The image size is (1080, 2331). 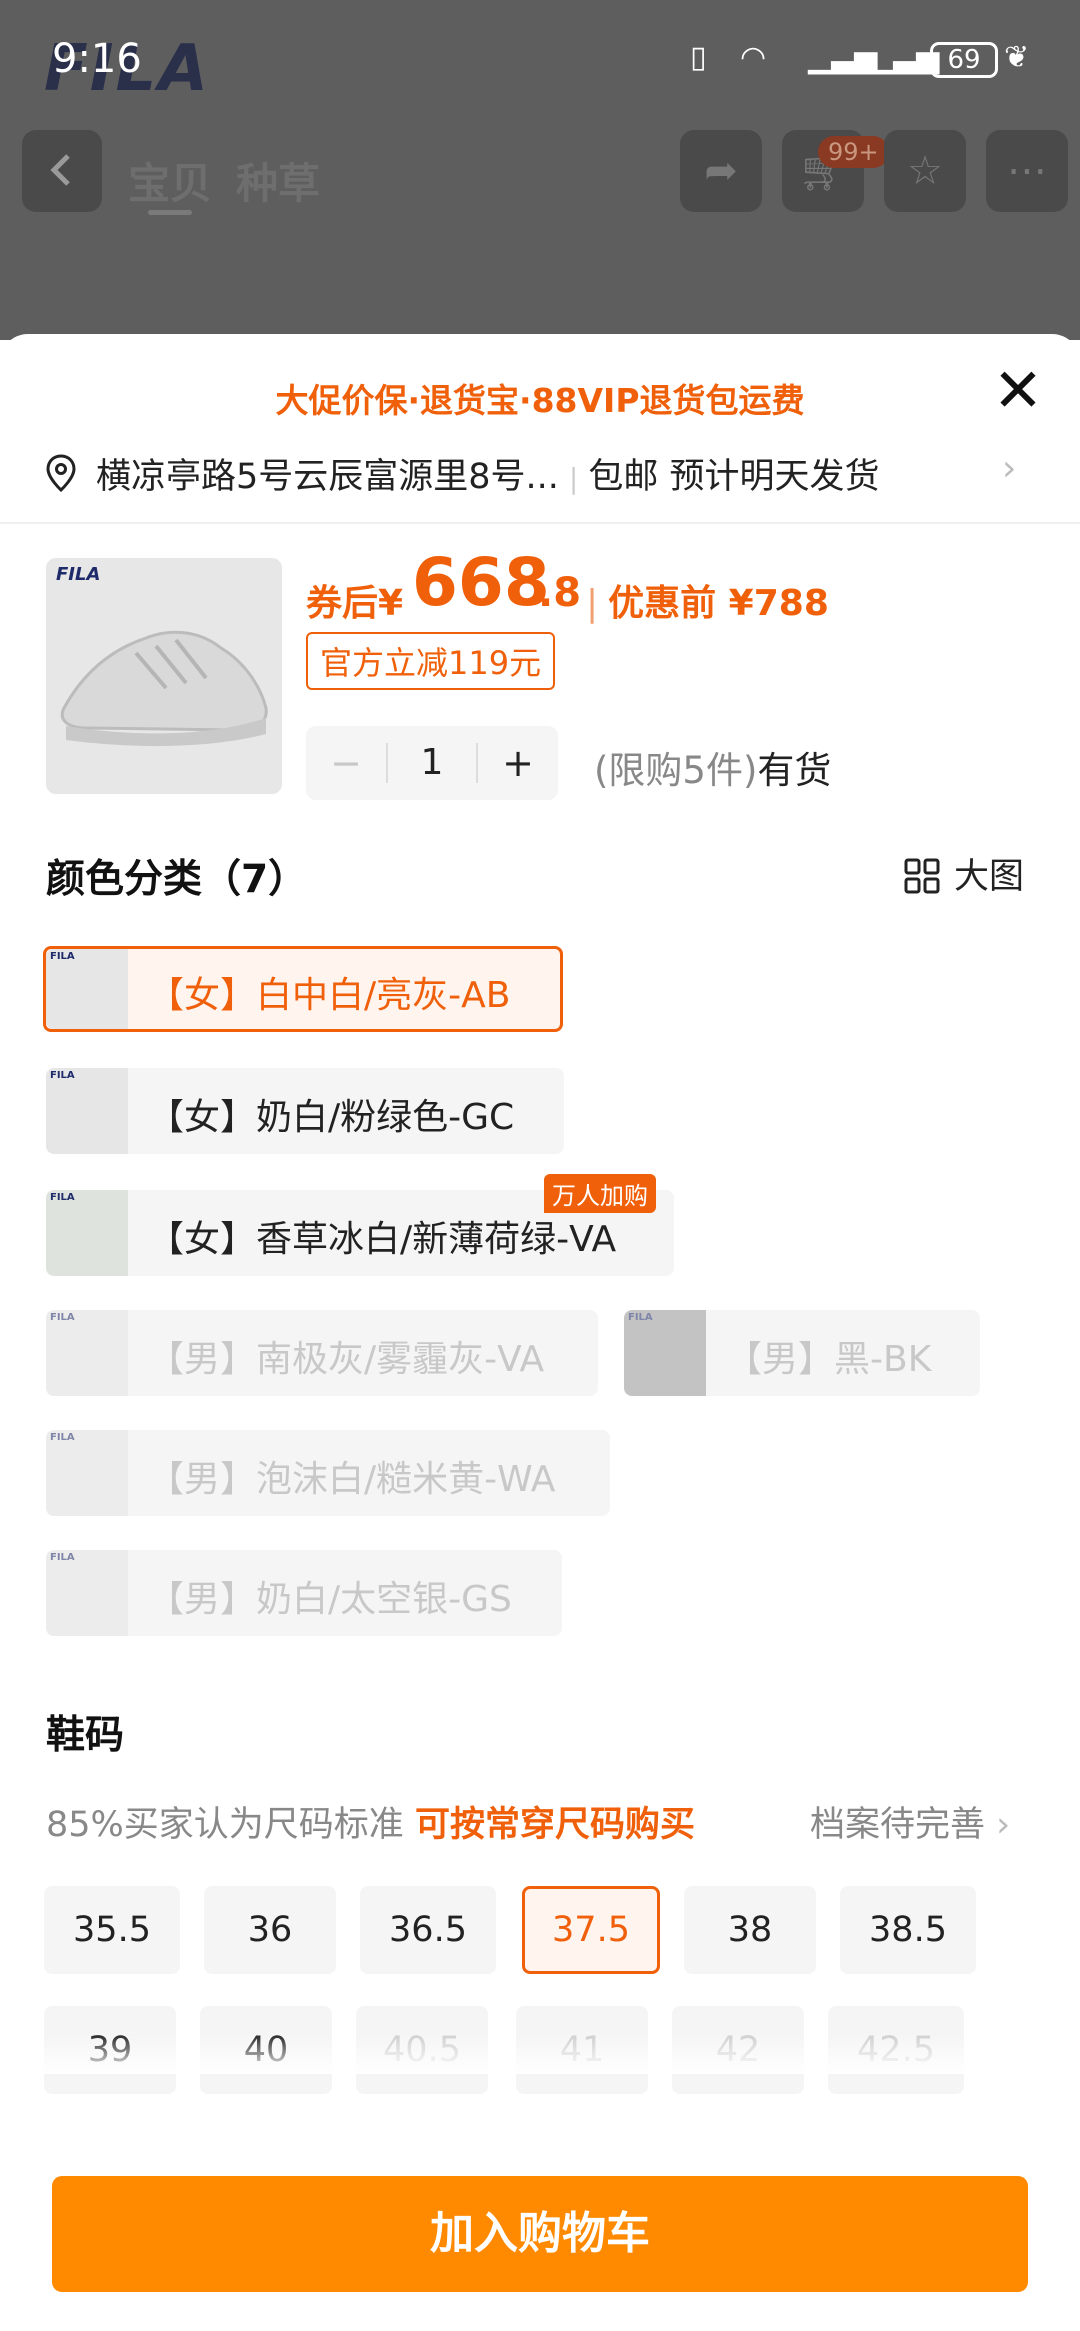 What do you see at coordinates (1017, 57) in the screenshot?
I see `leaf-icon: ❦` at bounding box center [1017, 57].